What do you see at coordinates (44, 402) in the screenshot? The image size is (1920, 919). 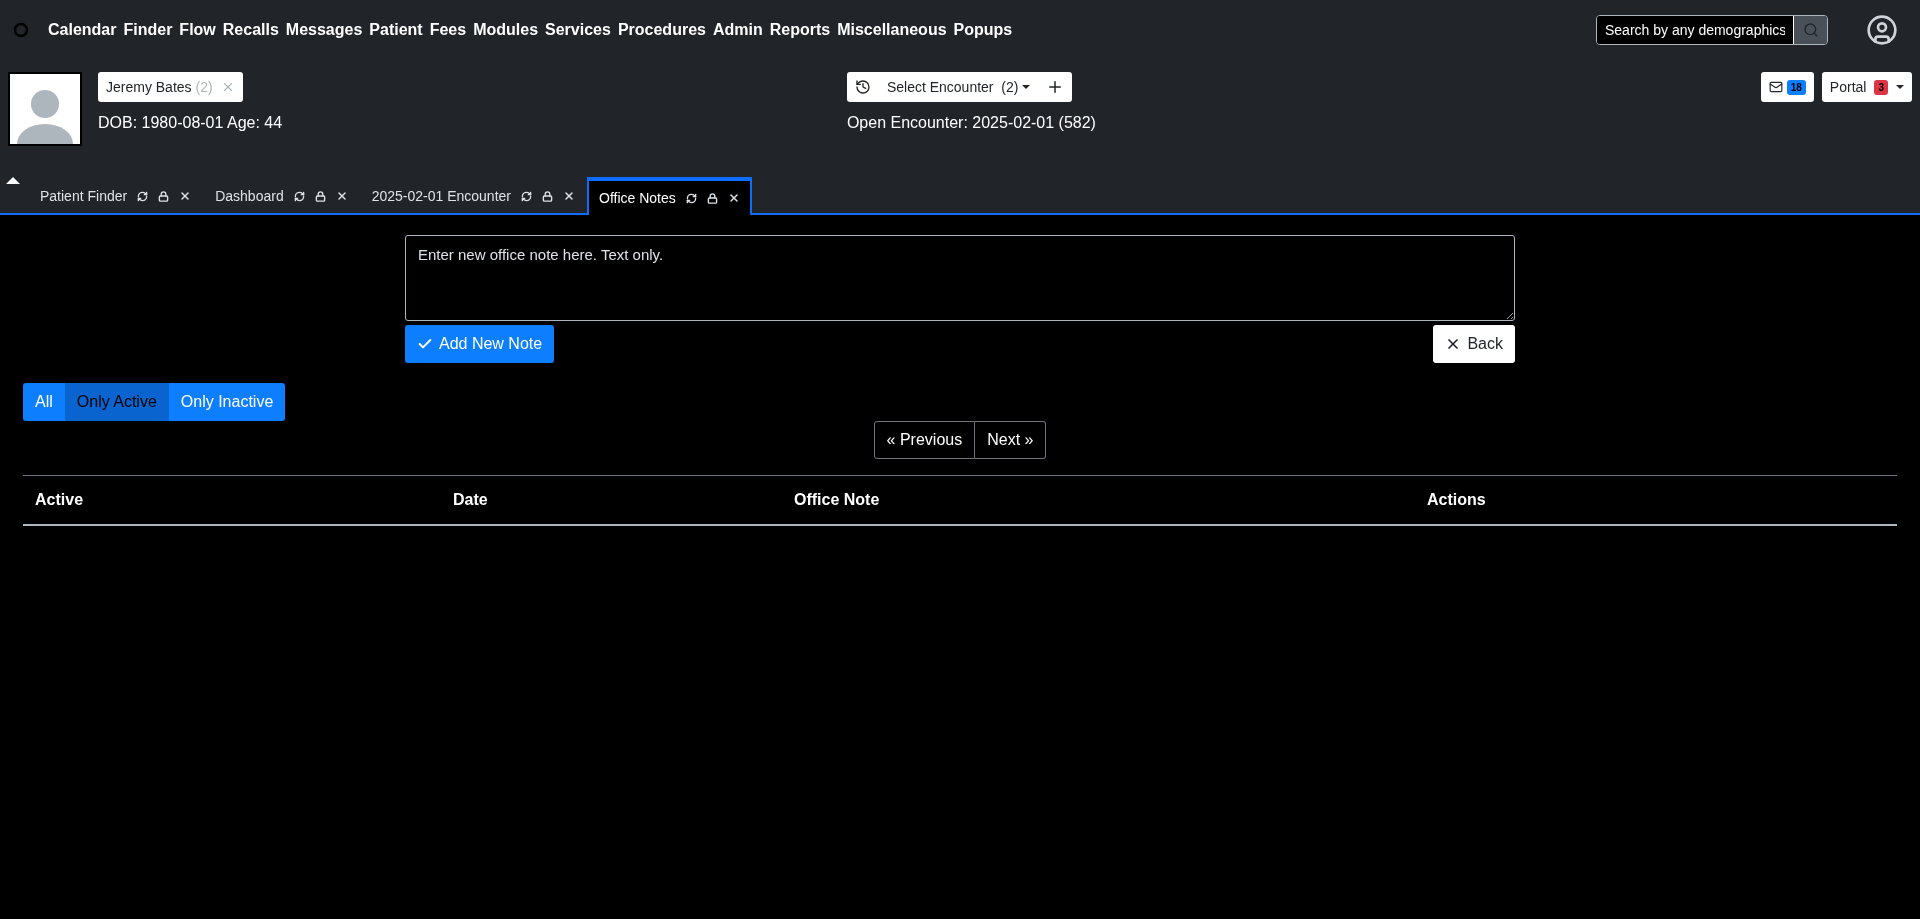 I see `filter-button: All` at bounding box center [44, 402].